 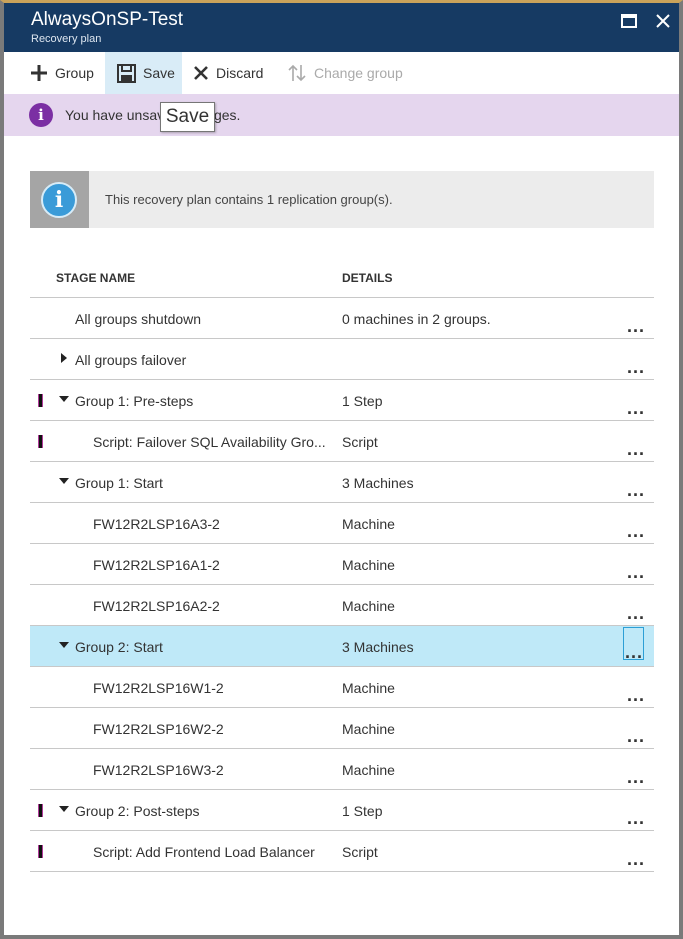 What do you see at coordinates (119, 647) in the screenshot?
I see `row-stage-name: Group 2: Start` at bounding box center [119, 647].